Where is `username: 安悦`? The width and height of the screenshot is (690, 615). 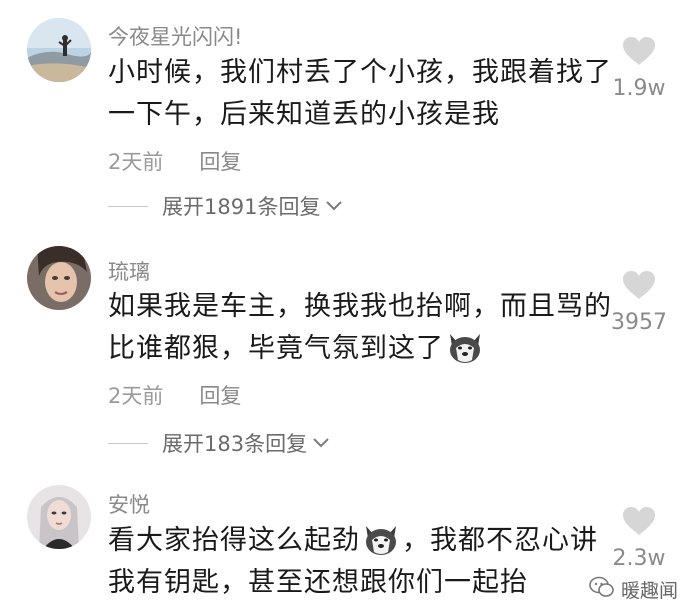 username: 安悦 is located at coordinates (129, 504).